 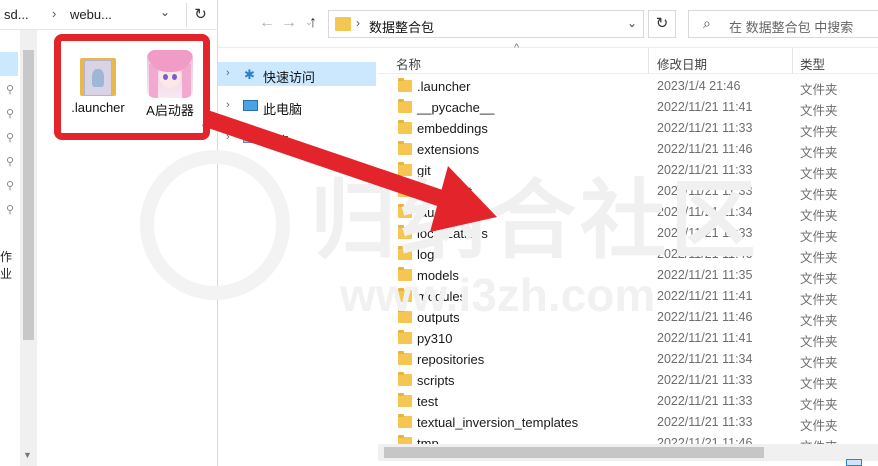 I want to click on file-date: 2022/11/21 11:41, so click(x=705, y=296).